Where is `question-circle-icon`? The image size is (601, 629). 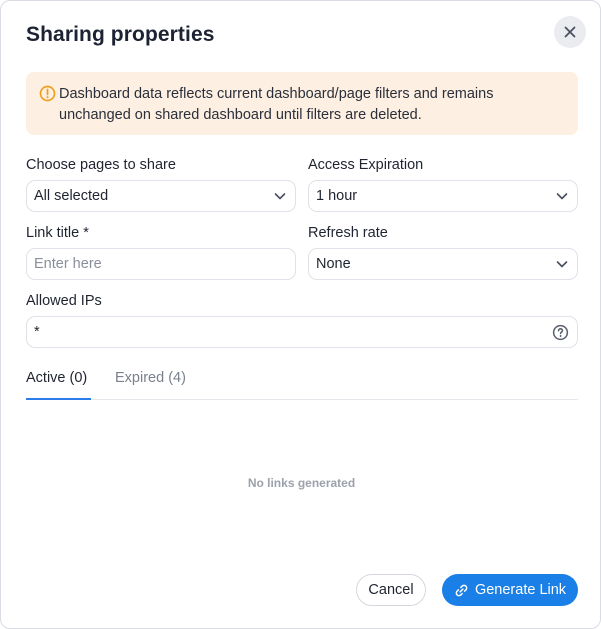 question-circle-icon is located at coordinates (560, 332).